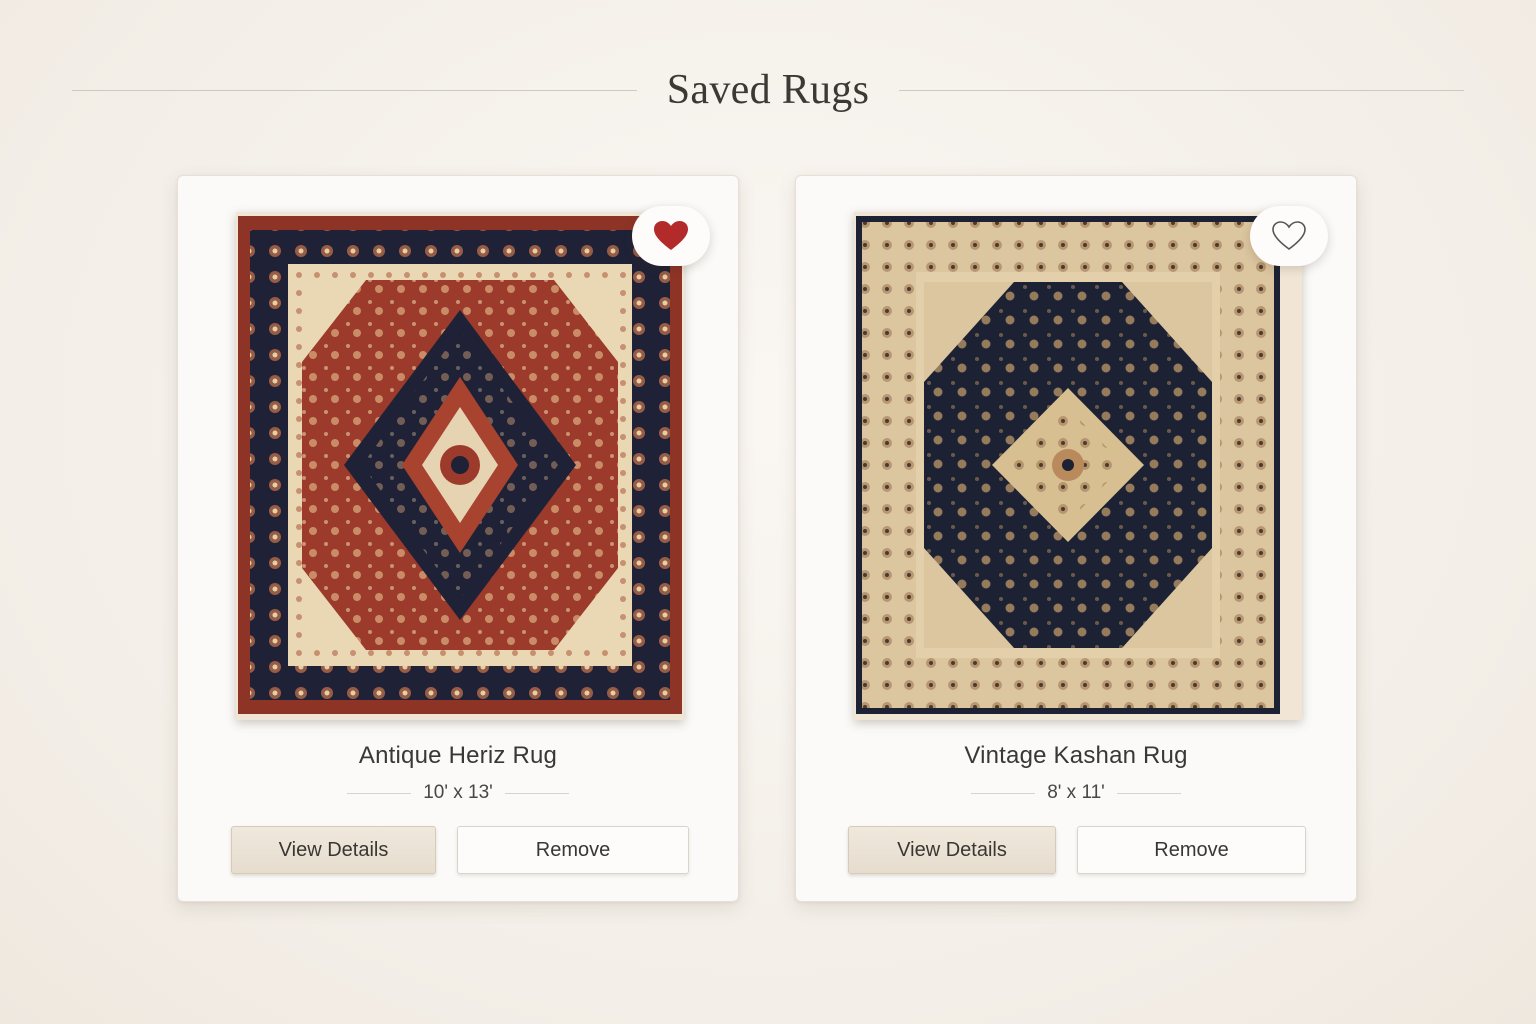 Image resolution: width=1536 pixels, height=1024 pixels. I want to click on heart-outline-icon, so click(1289, 235).